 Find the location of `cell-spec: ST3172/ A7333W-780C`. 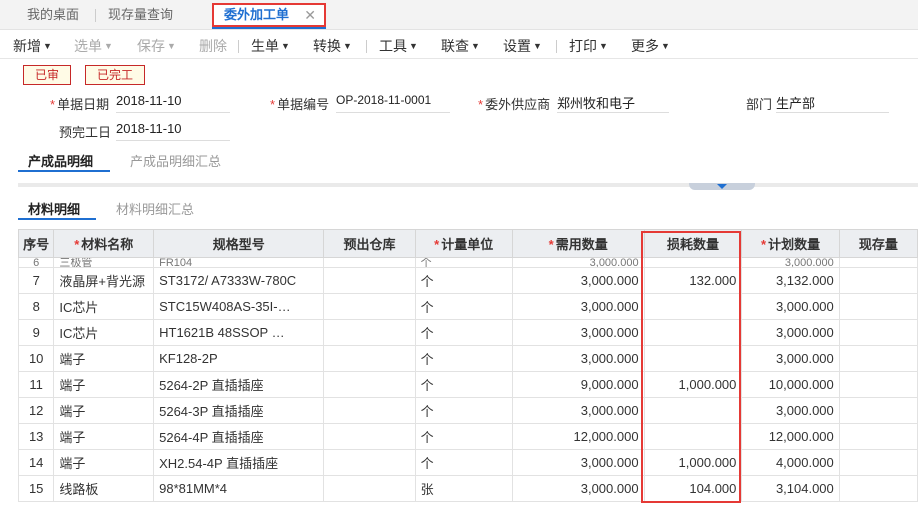

cell-spec: ST3172/ A7333W-780C is located at coordinates (239, 280).